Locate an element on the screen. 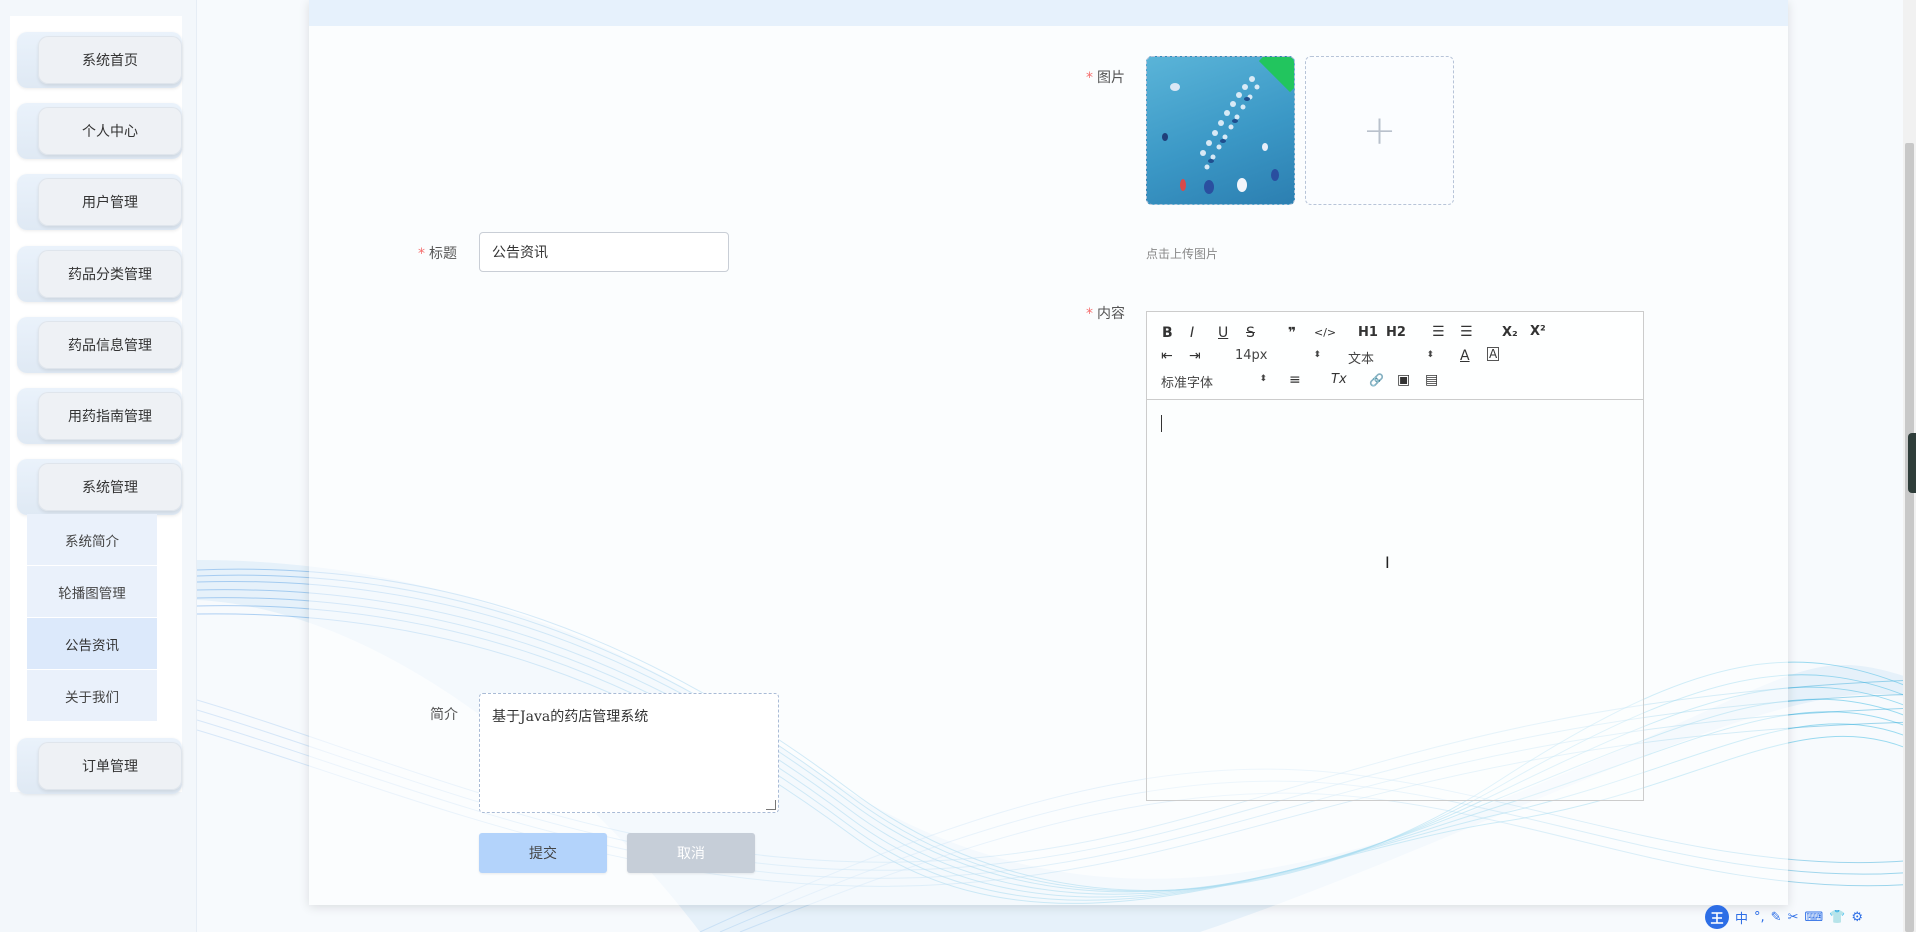  scrollbar-thumb is located at coordinates (1909, 537).